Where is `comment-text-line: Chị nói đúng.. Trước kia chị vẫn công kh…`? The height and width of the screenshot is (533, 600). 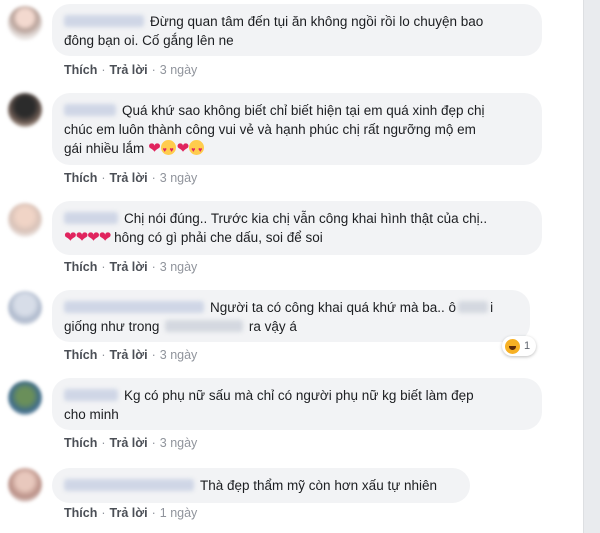
comment-text-line: Chị nói đúng.. Trước kia chị vẫn công kh… is located at coordinates (306, 218).